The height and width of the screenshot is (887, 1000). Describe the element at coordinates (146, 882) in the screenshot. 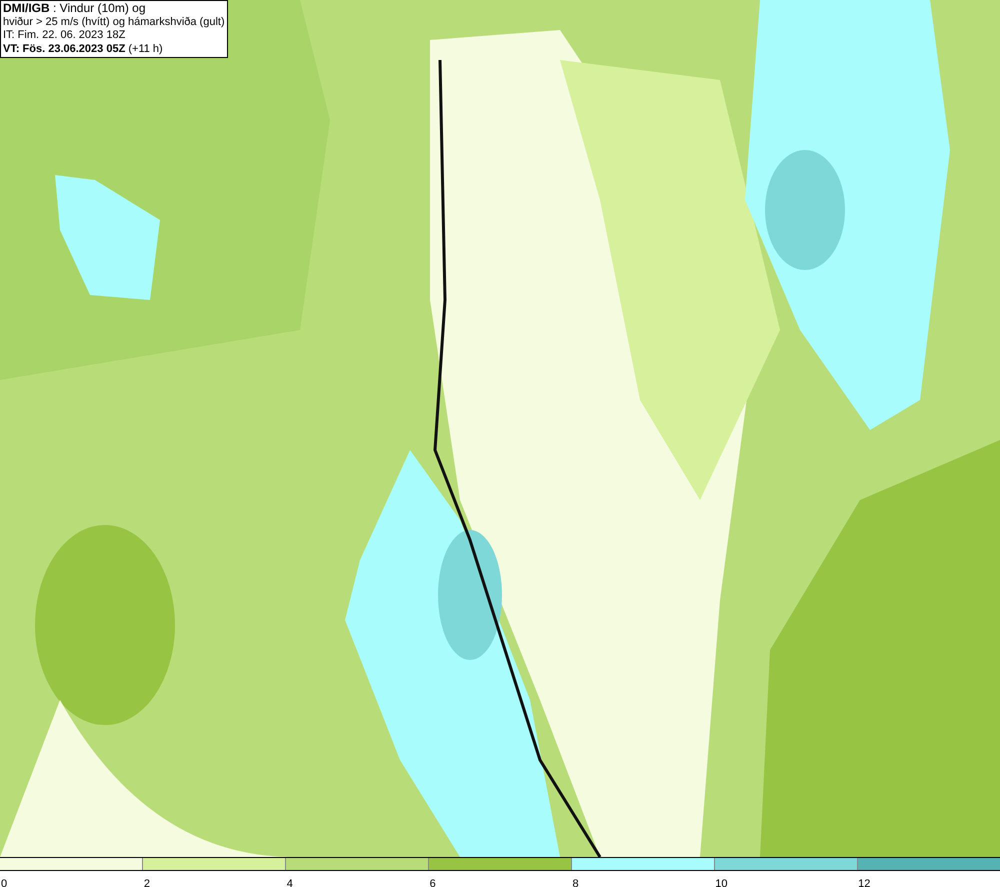

I see `legend-label: 2` at that location.